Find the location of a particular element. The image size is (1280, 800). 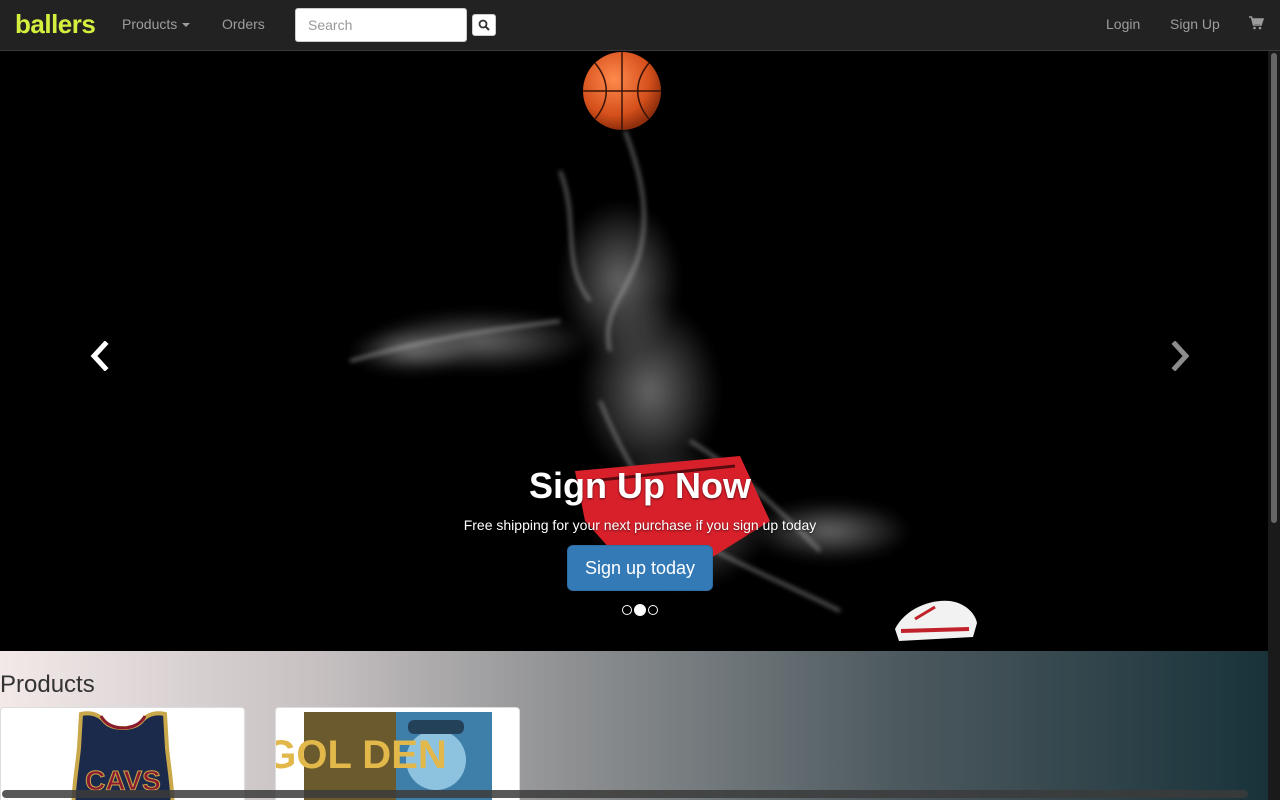

search-input is located at coordinates (381, 25).